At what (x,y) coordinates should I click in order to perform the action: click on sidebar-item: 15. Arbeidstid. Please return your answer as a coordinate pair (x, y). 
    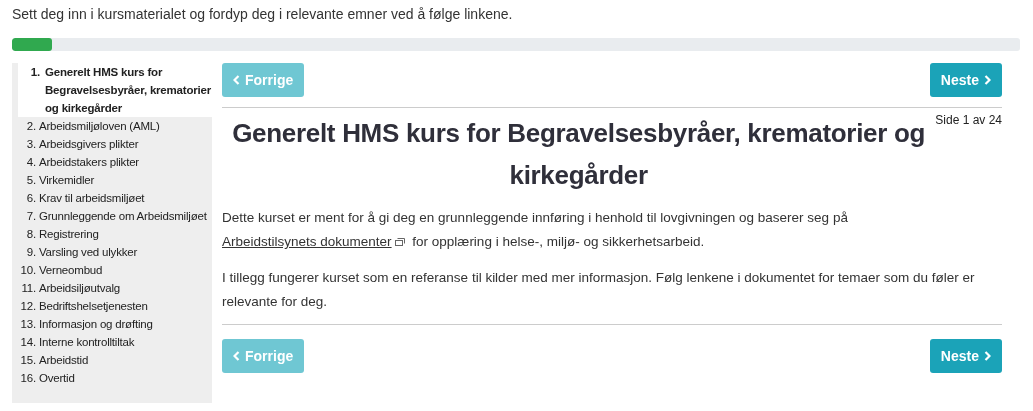
    Looking at the image, I should click on (112, 360).